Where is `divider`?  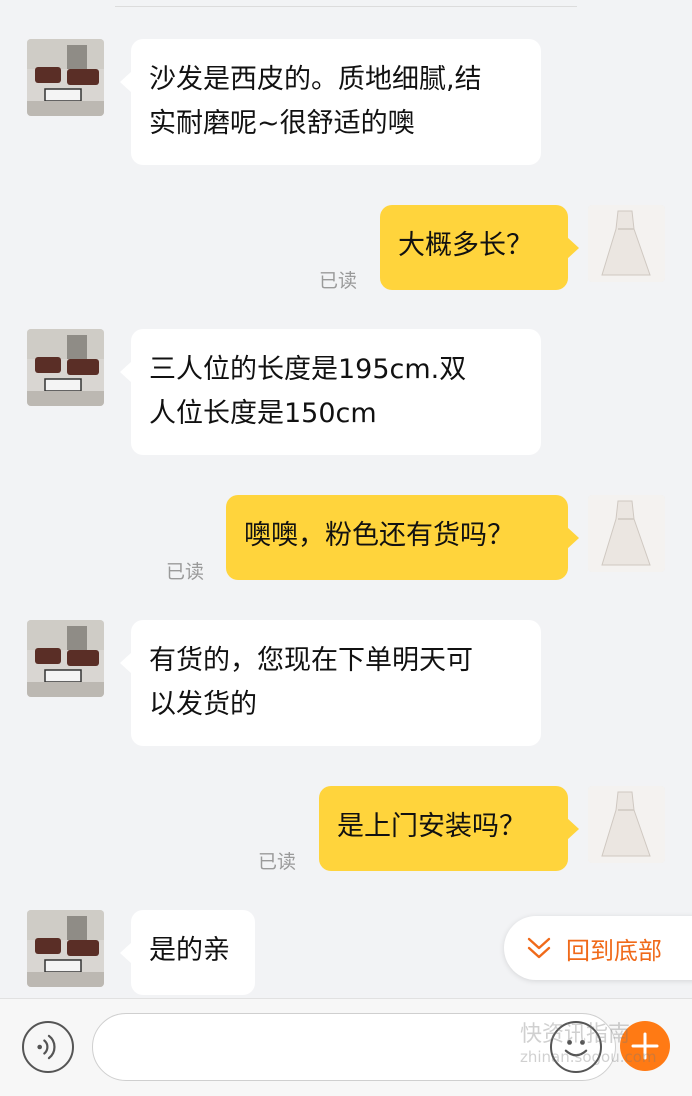 divider is located at coordinates (346, 6).